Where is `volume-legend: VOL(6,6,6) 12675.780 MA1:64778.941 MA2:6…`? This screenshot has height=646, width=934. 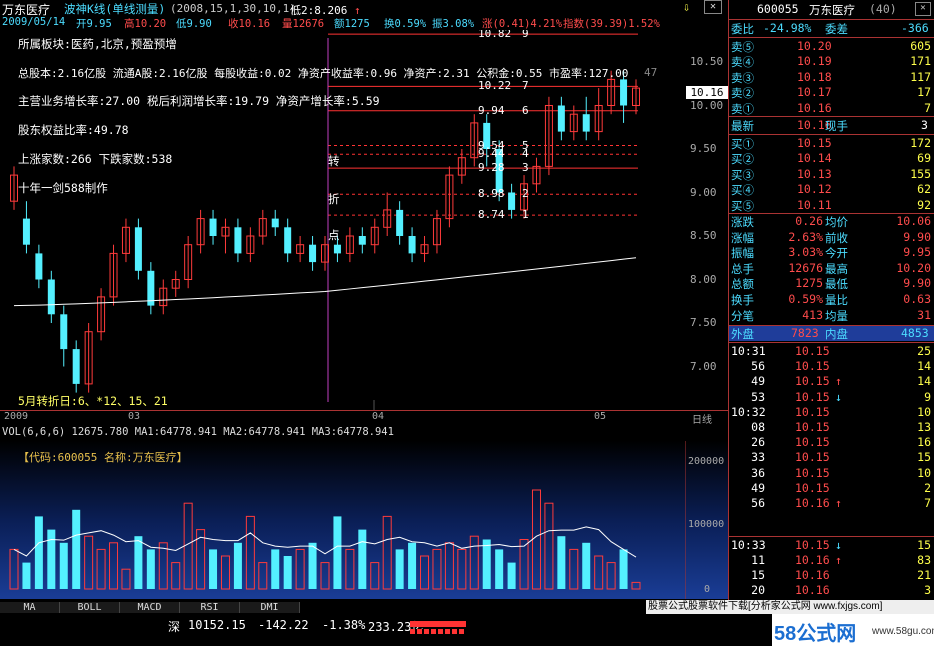
volume-legend: VOL(6,6,6) 12675.780 MA1:64778.941 MA2:6… is located at coordinates (198, 432).